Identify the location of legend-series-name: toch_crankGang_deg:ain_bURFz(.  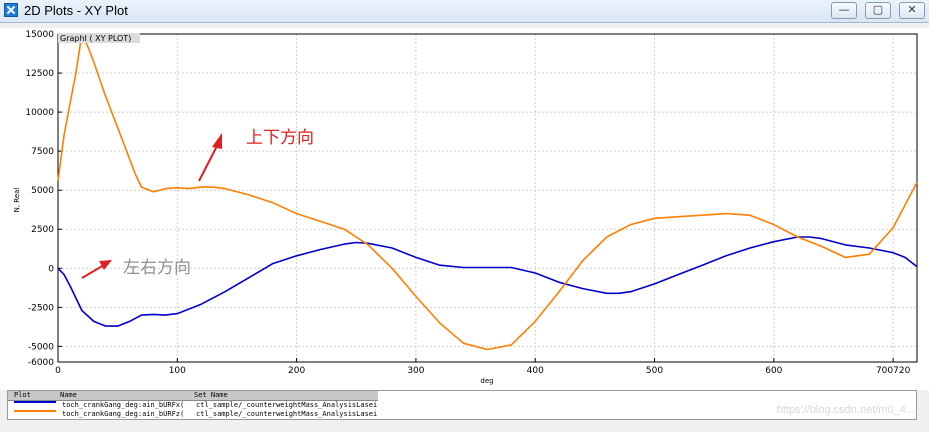
(123, 414).